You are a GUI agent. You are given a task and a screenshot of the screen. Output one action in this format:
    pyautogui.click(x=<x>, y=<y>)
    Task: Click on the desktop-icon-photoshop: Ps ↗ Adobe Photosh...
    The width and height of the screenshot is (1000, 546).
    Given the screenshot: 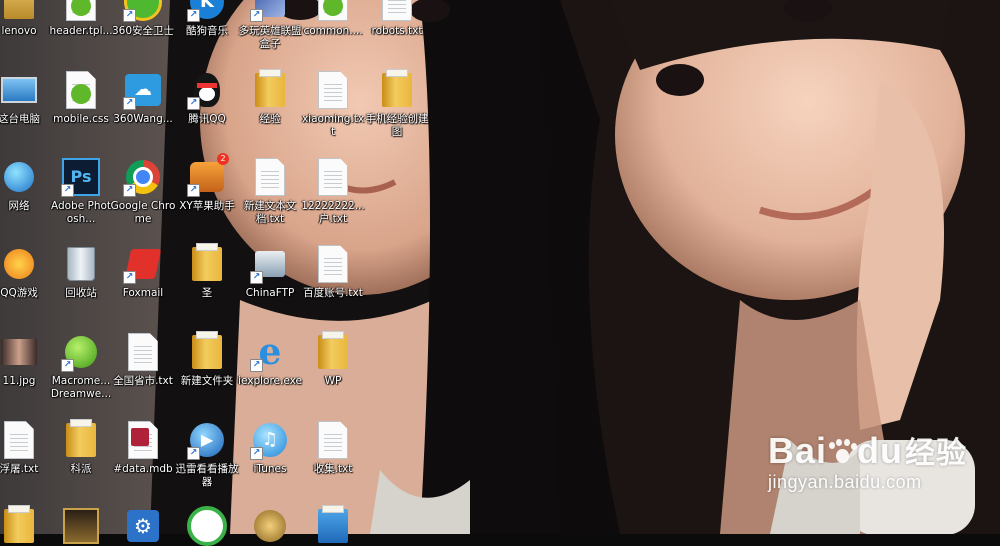 What is the action you would take?
    pyautogui.click(x=81, y=191)
    